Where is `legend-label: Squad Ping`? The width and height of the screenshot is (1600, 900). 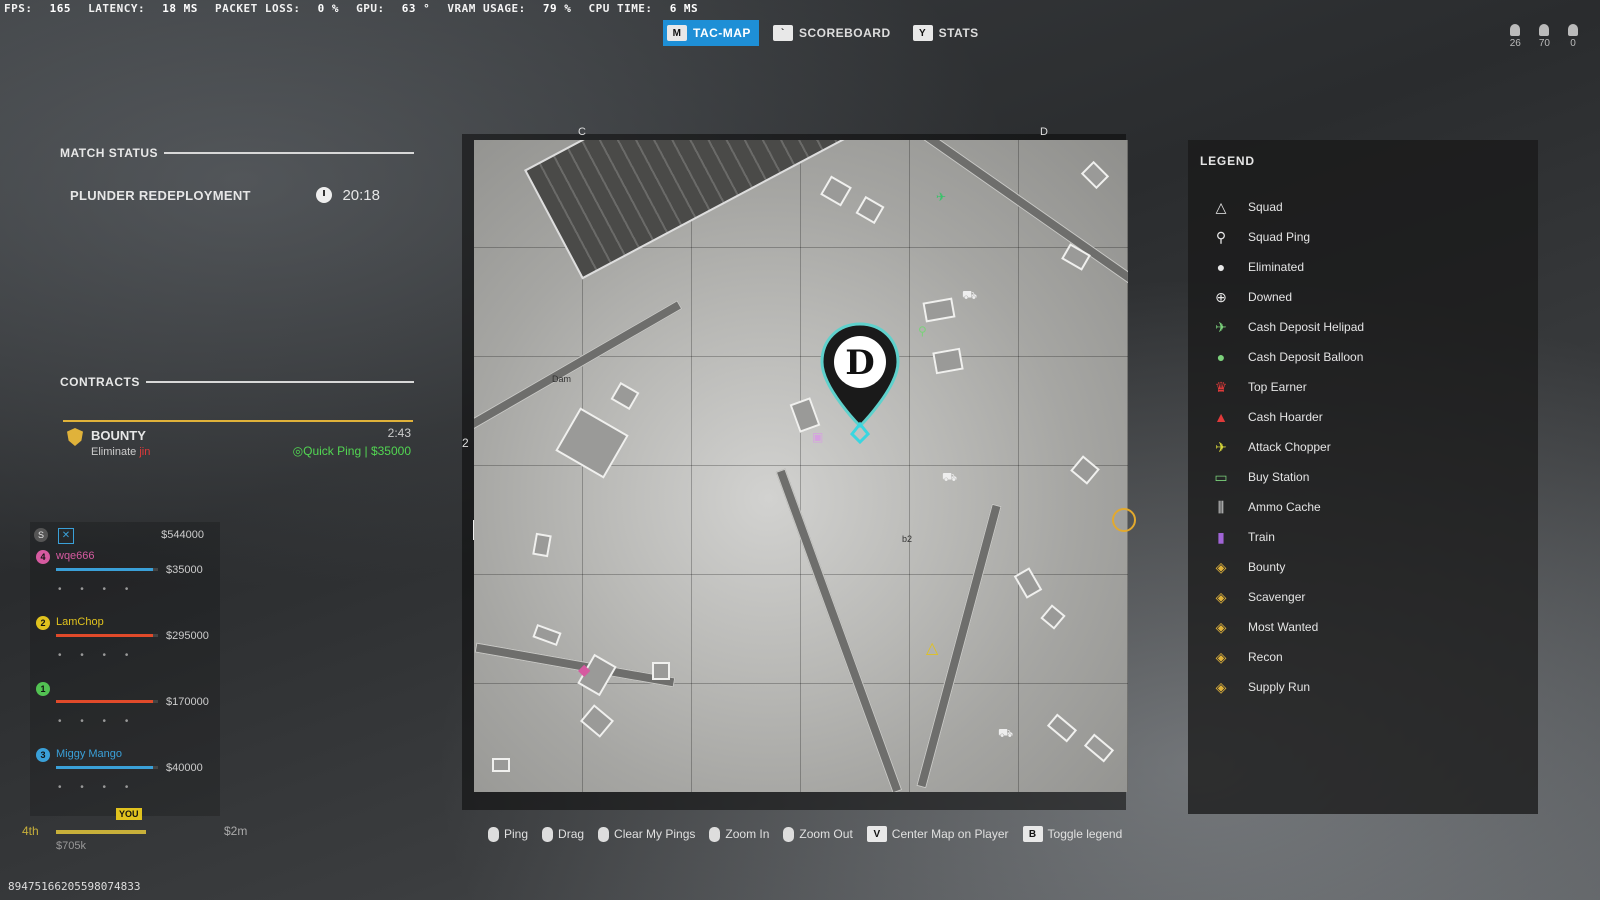
legend-label: Squad Ping is located at coordinates (1279, 237).